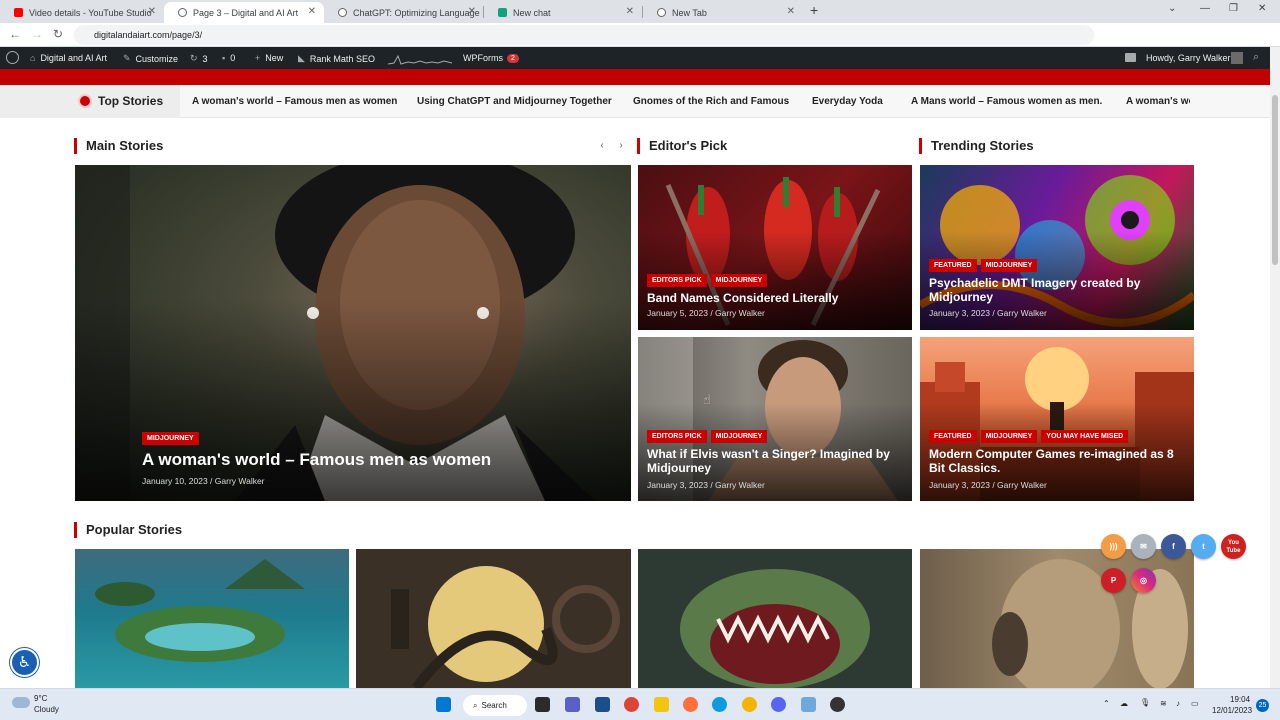  I want to click on reload-icon: ↻, so click(58, 34).